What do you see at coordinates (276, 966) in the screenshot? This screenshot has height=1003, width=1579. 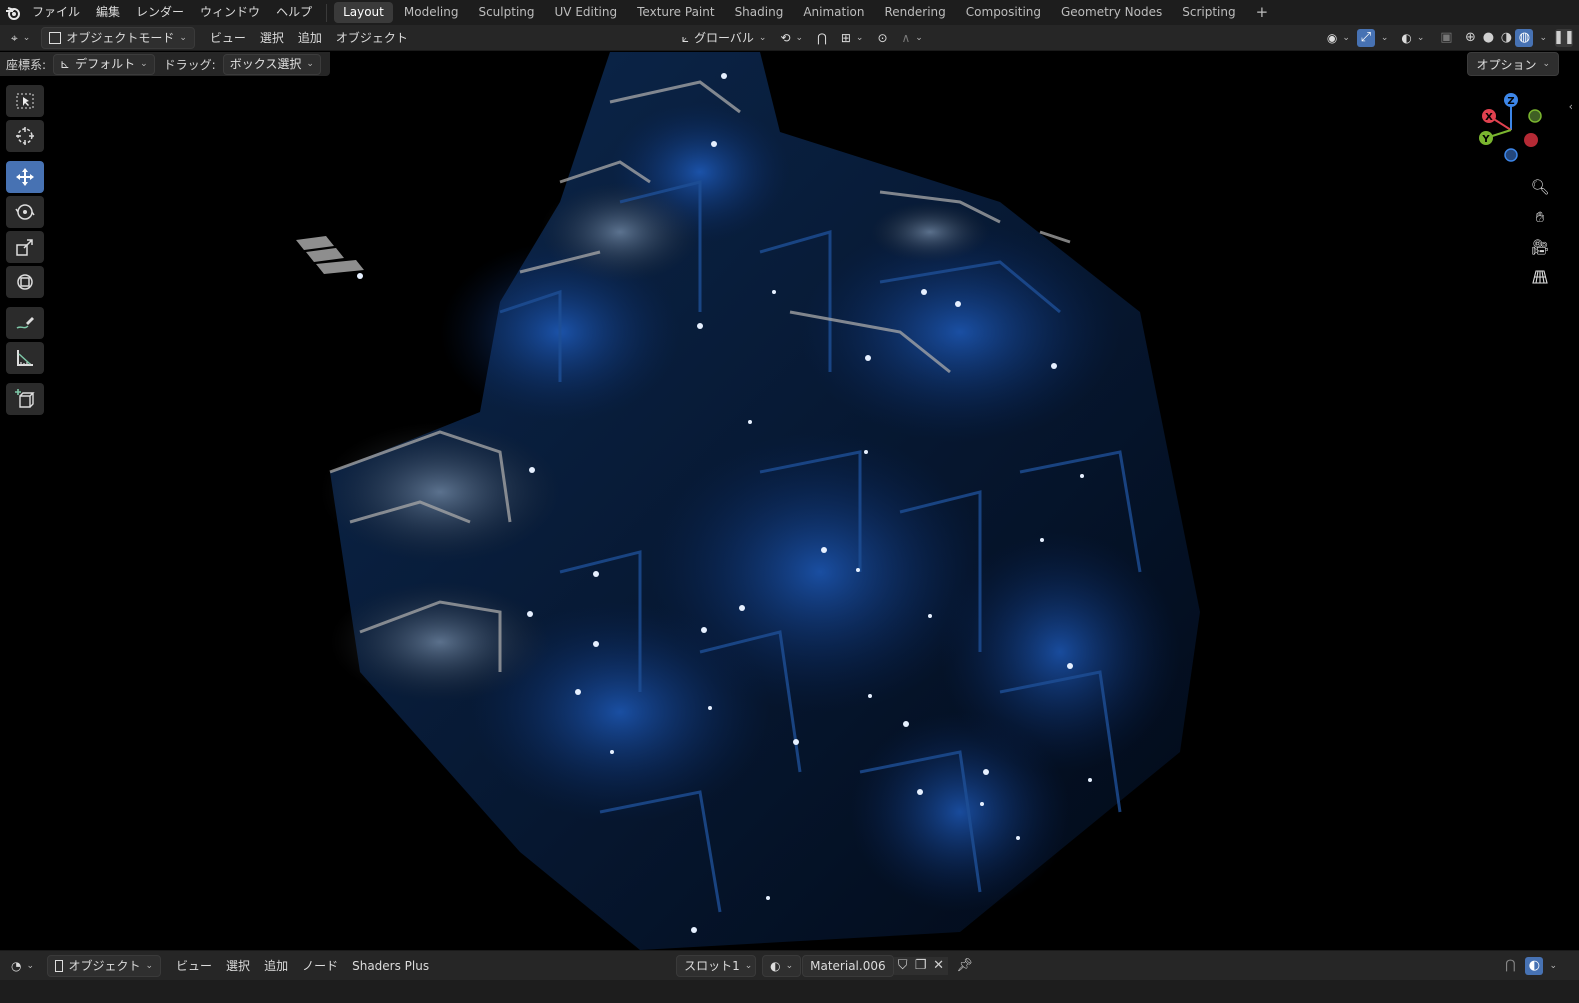 I see `footer-menu-add: 追加` at bounding box center [276, 966].